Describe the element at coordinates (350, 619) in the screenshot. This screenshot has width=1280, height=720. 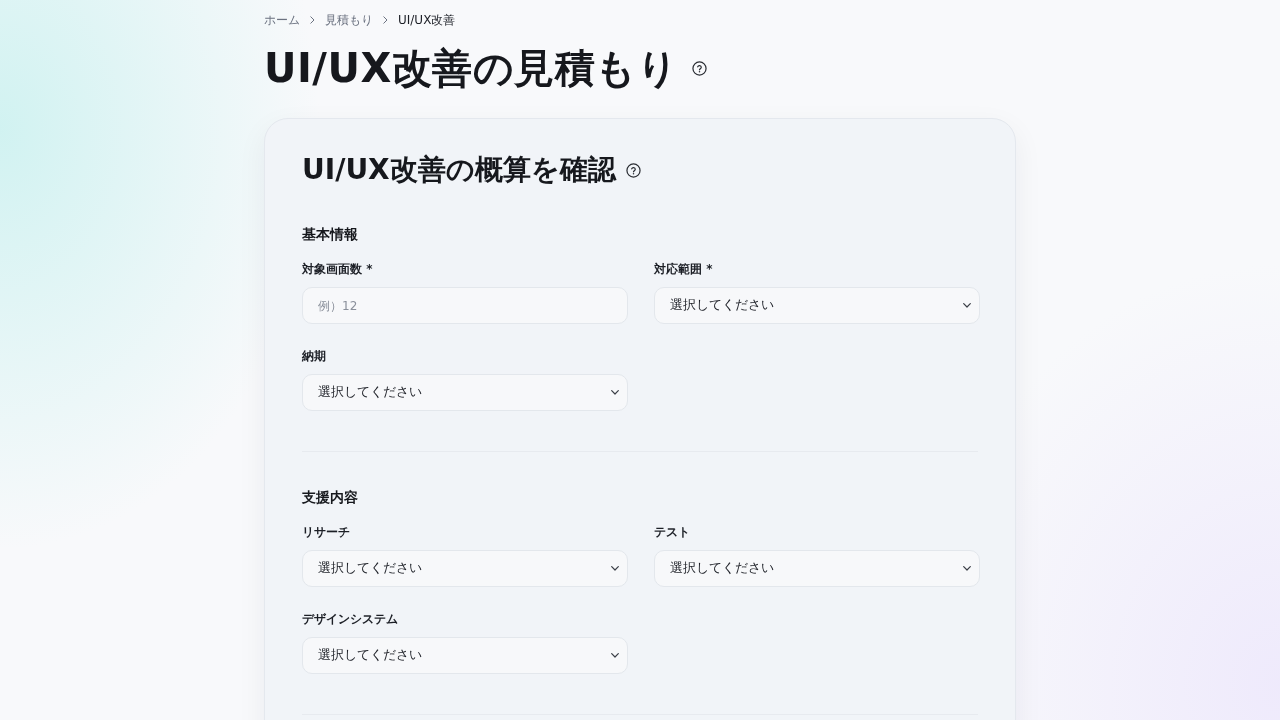
I see `field-label: デザインシステム` at that location.